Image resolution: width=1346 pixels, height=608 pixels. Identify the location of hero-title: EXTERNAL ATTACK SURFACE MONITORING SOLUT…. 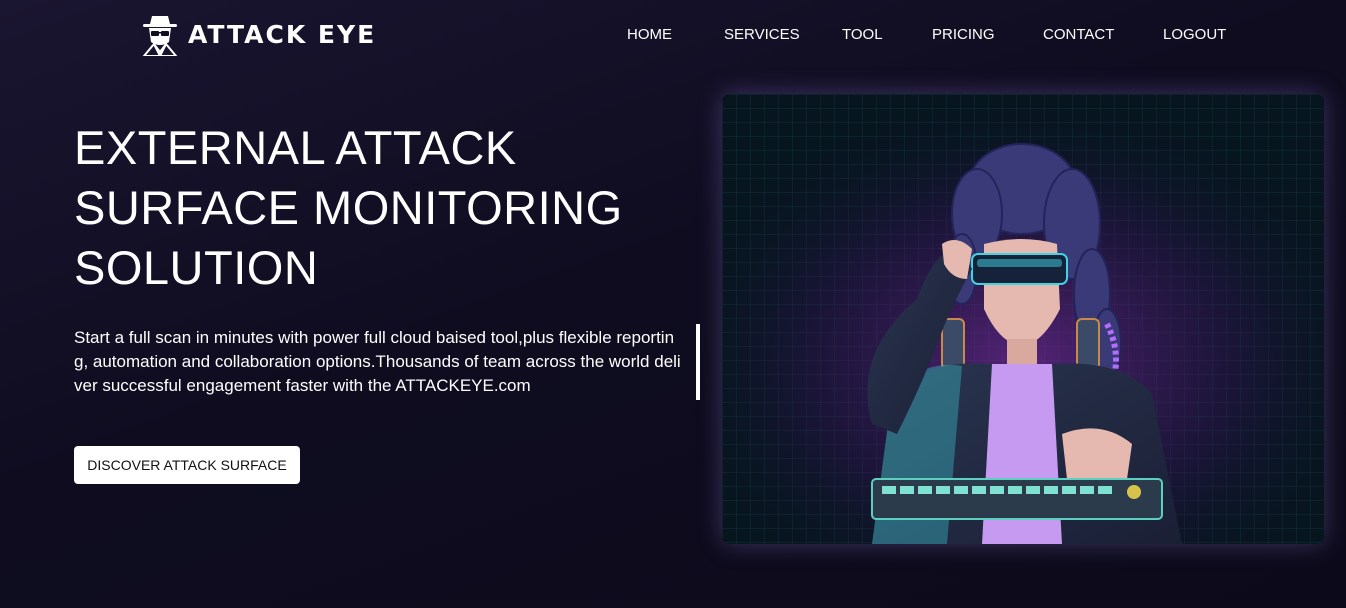
(348, 207).